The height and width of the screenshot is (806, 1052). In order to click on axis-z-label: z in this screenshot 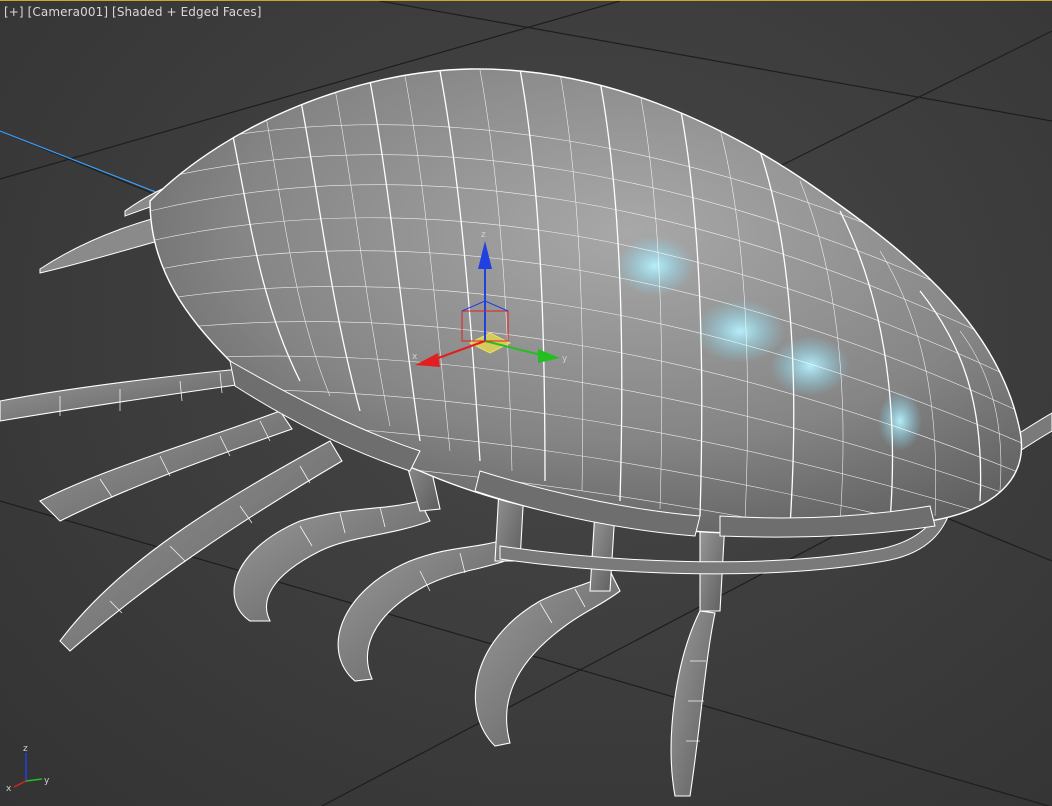, I will do `click(25, 749)`.